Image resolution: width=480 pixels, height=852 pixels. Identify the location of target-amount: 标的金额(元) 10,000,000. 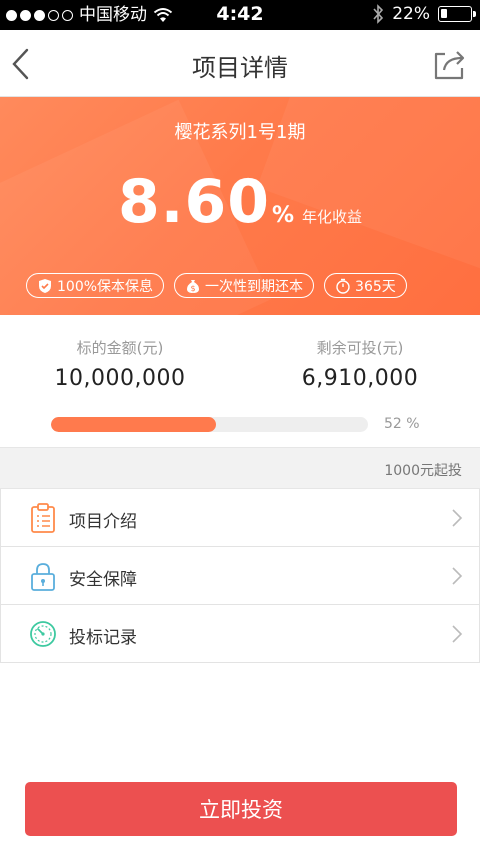
(120, 364).